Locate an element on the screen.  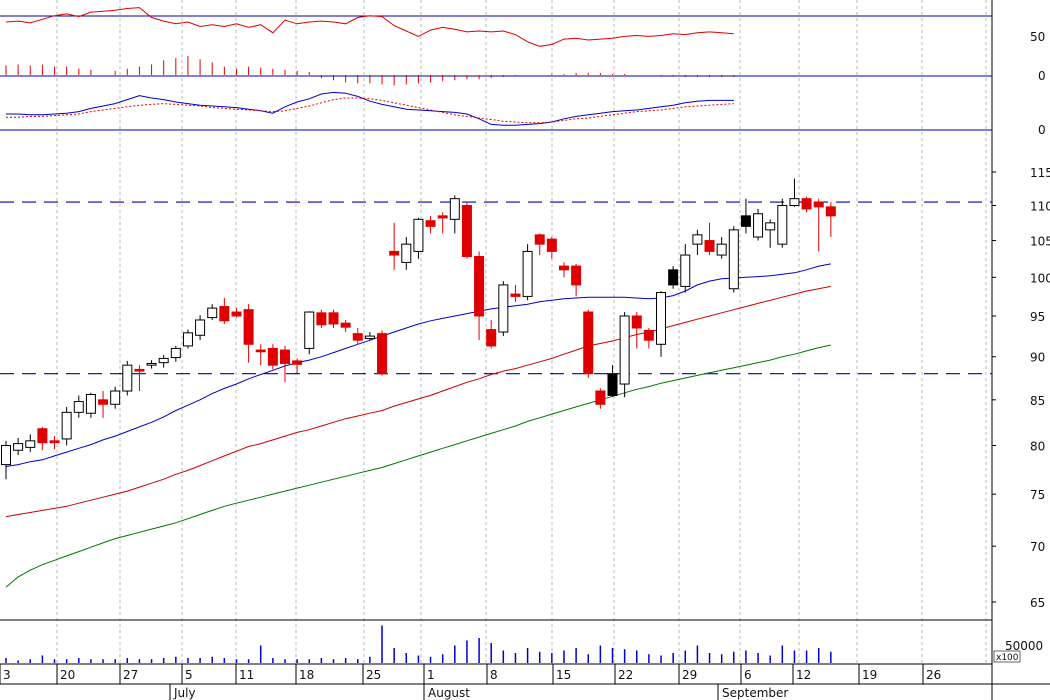
price-tick-label: 95 is located at coordinates (1037, 317).